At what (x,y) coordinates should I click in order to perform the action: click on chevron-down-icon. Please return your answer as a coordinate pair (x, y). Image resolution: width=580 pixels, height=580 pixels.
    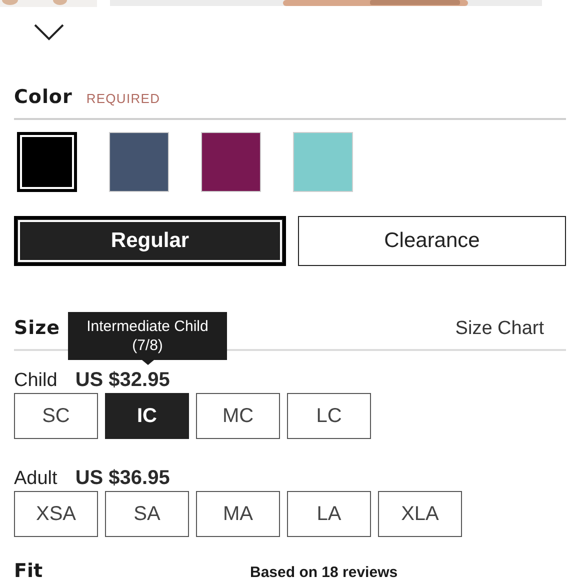
    Looking at the image, I should click on (49, 32).